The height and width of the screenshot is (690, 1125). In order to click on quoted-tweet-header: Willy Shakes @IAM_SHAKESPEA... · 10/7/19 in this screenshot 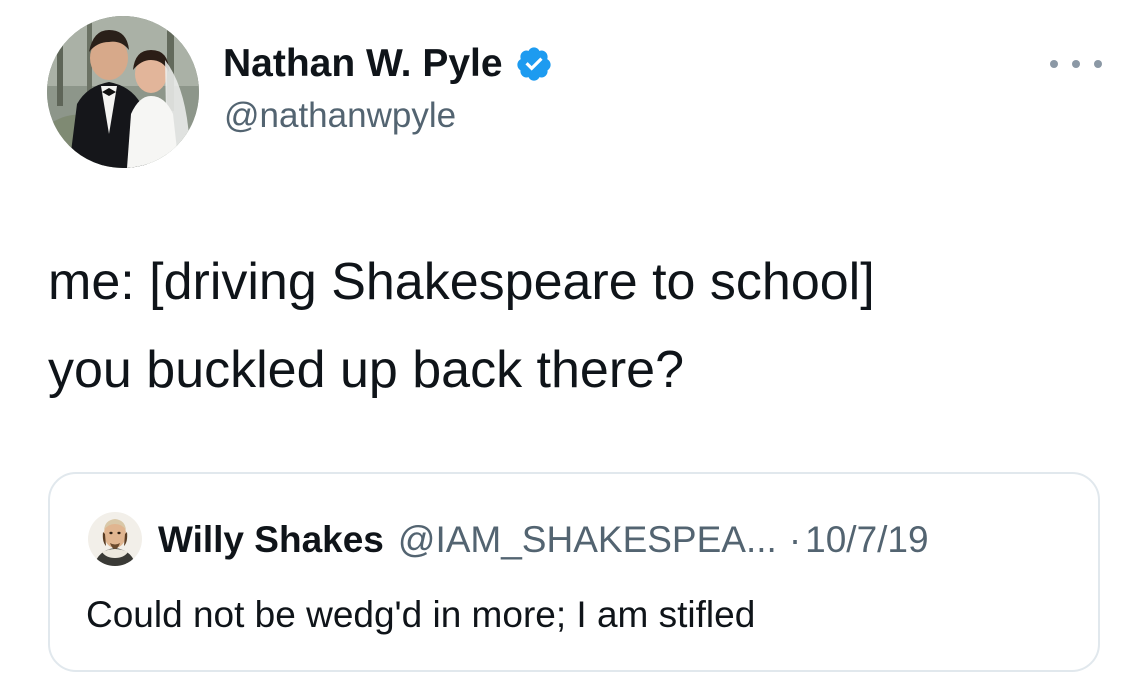, I will do `click(543, 540)`.